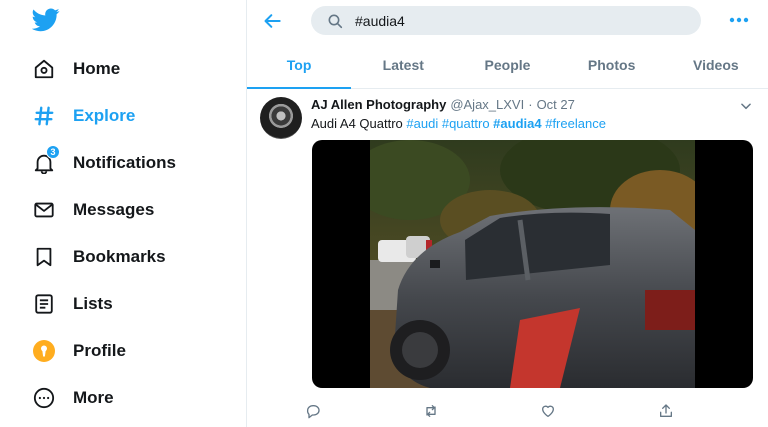 This screenshot has height=427, width=768. I want to click on arrow-left-icon, so click(272, 21).